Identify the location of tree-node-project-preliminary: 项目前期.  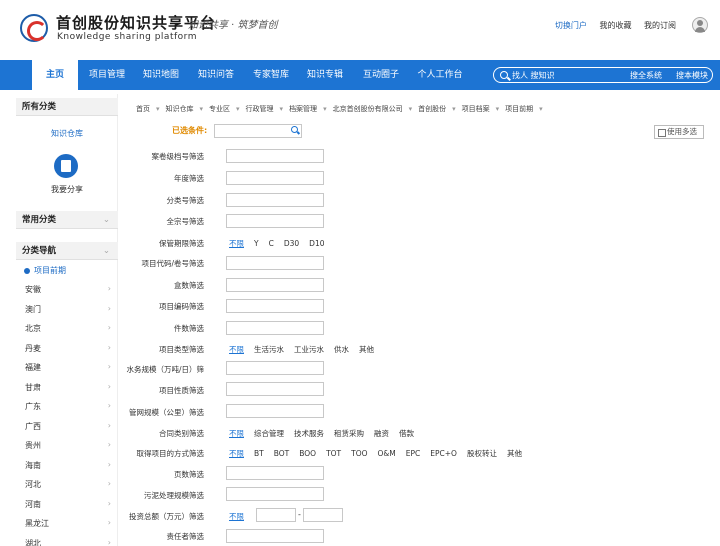
(45, 270).